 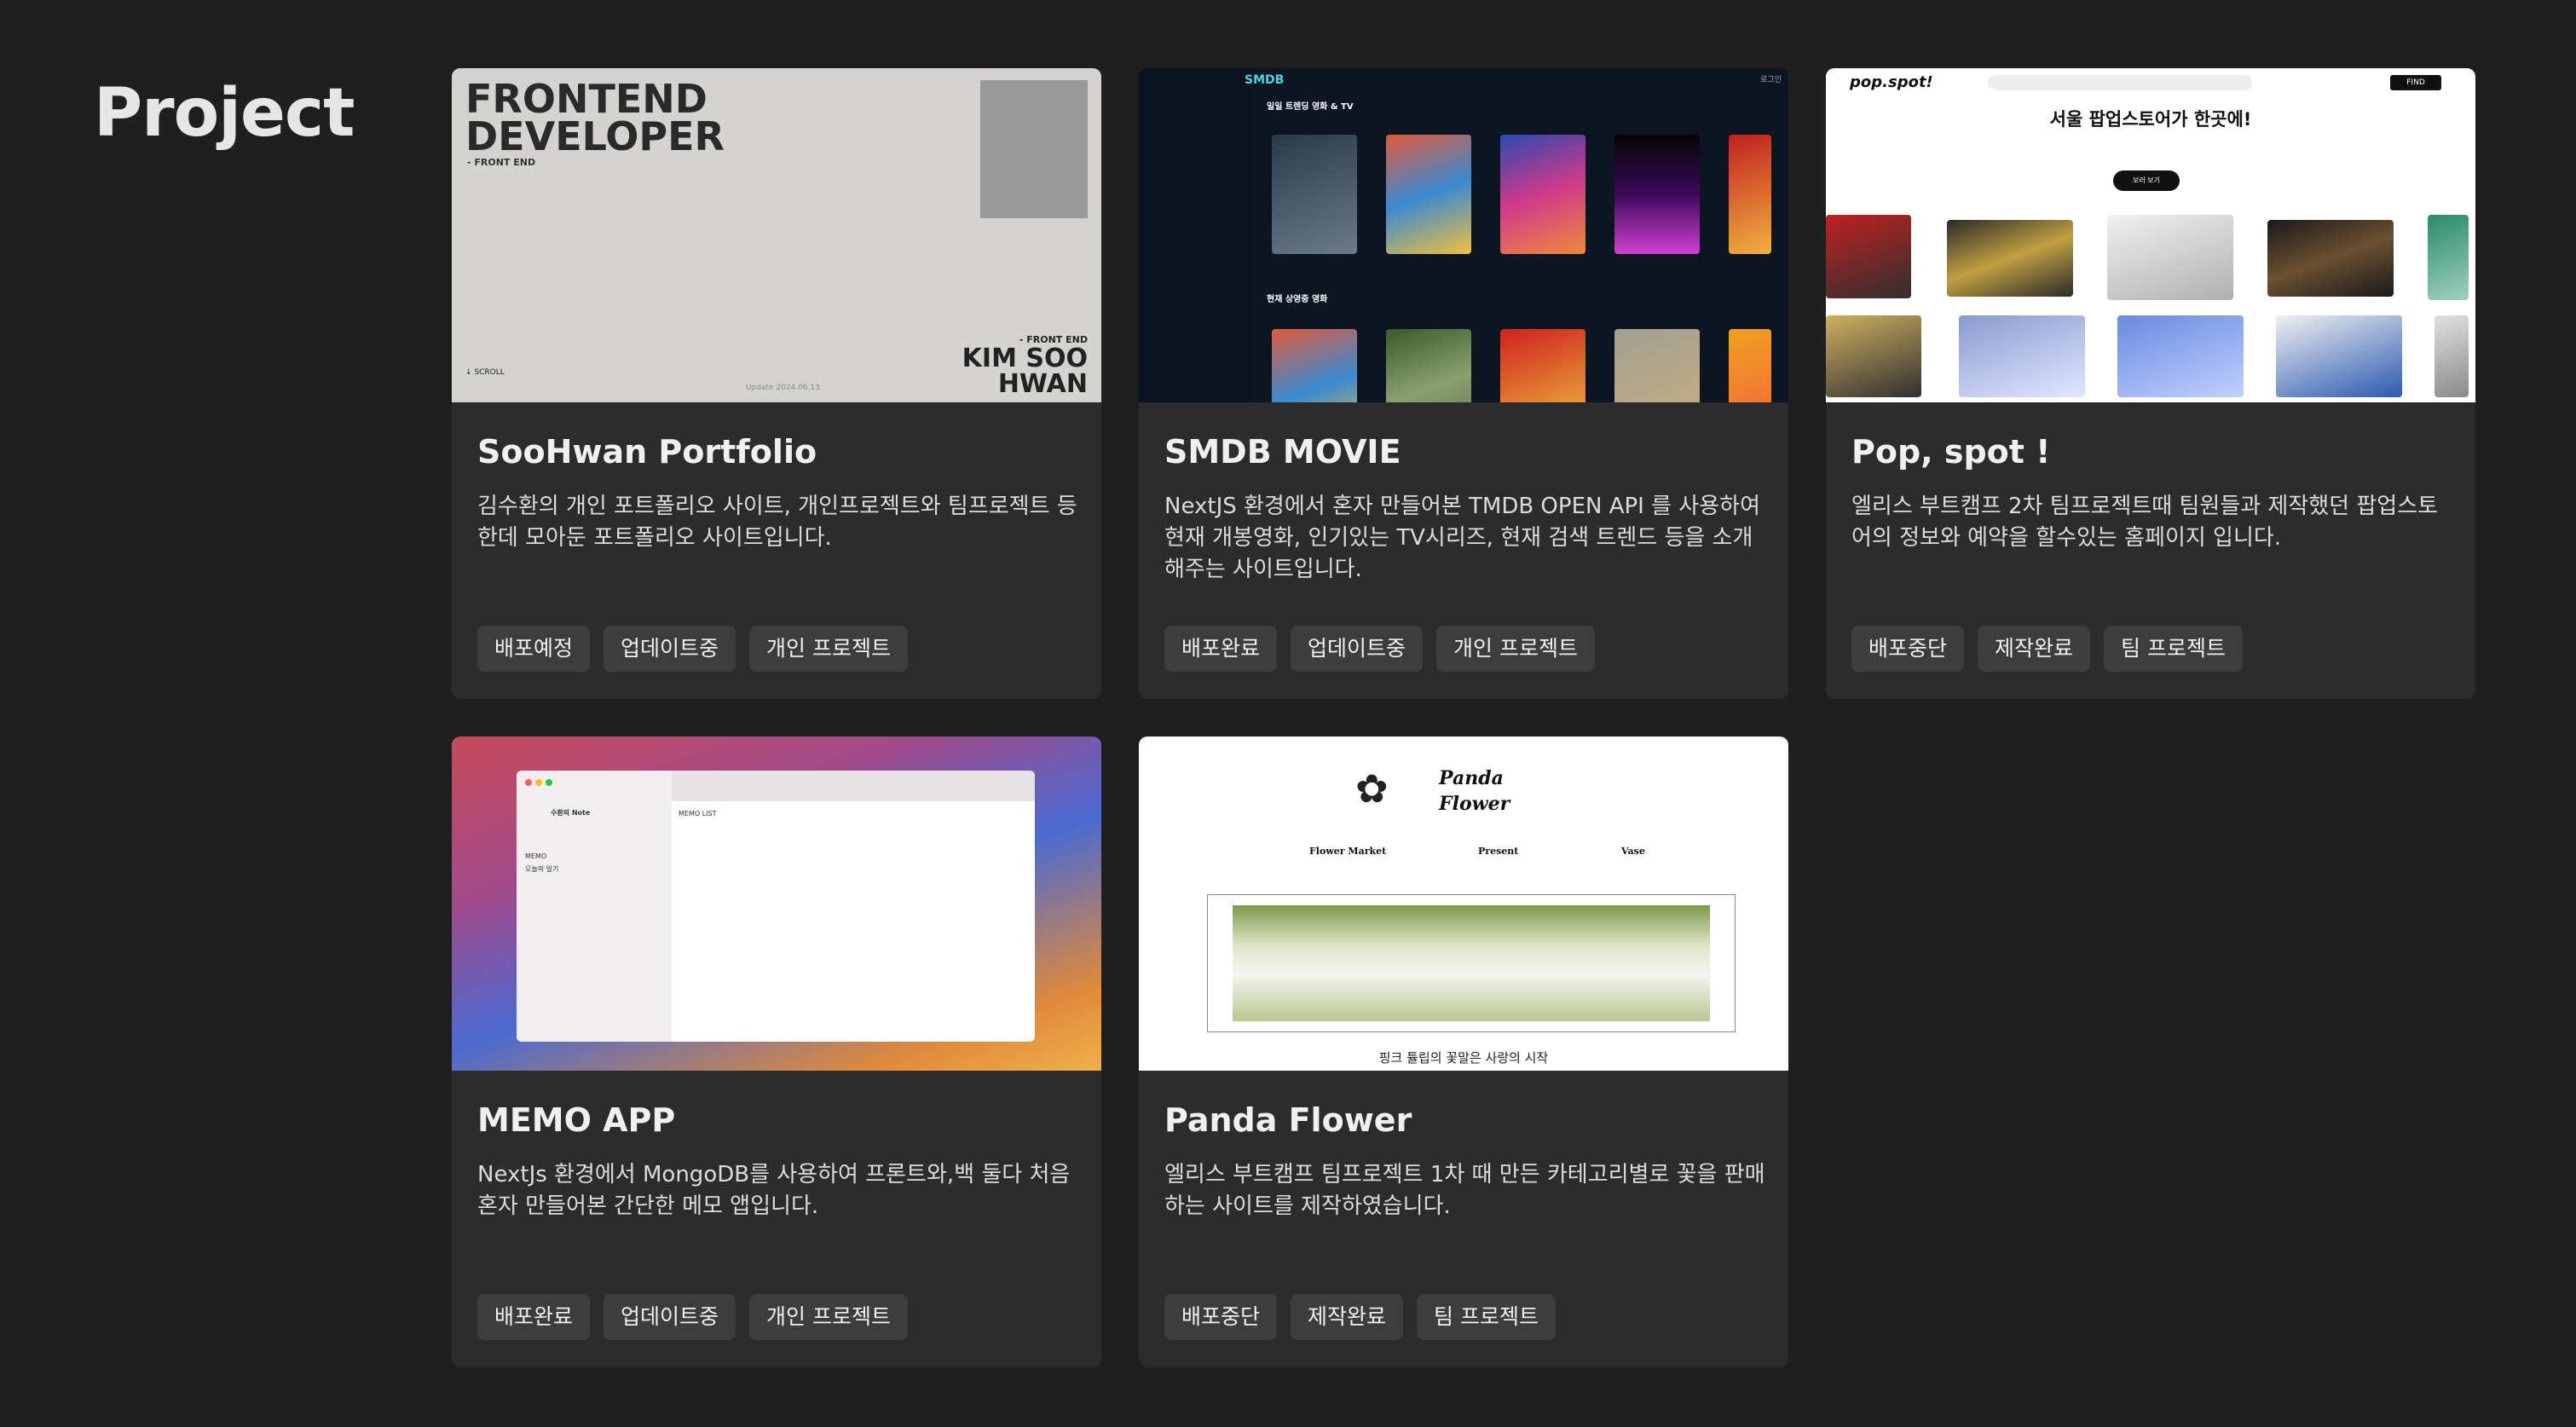 What do you see at coordinates (2150, 120) in the screenshot?
I see `thumb-headline: 서울 팝업스토어가 한곳에!` at bounding box center [2150, 120].